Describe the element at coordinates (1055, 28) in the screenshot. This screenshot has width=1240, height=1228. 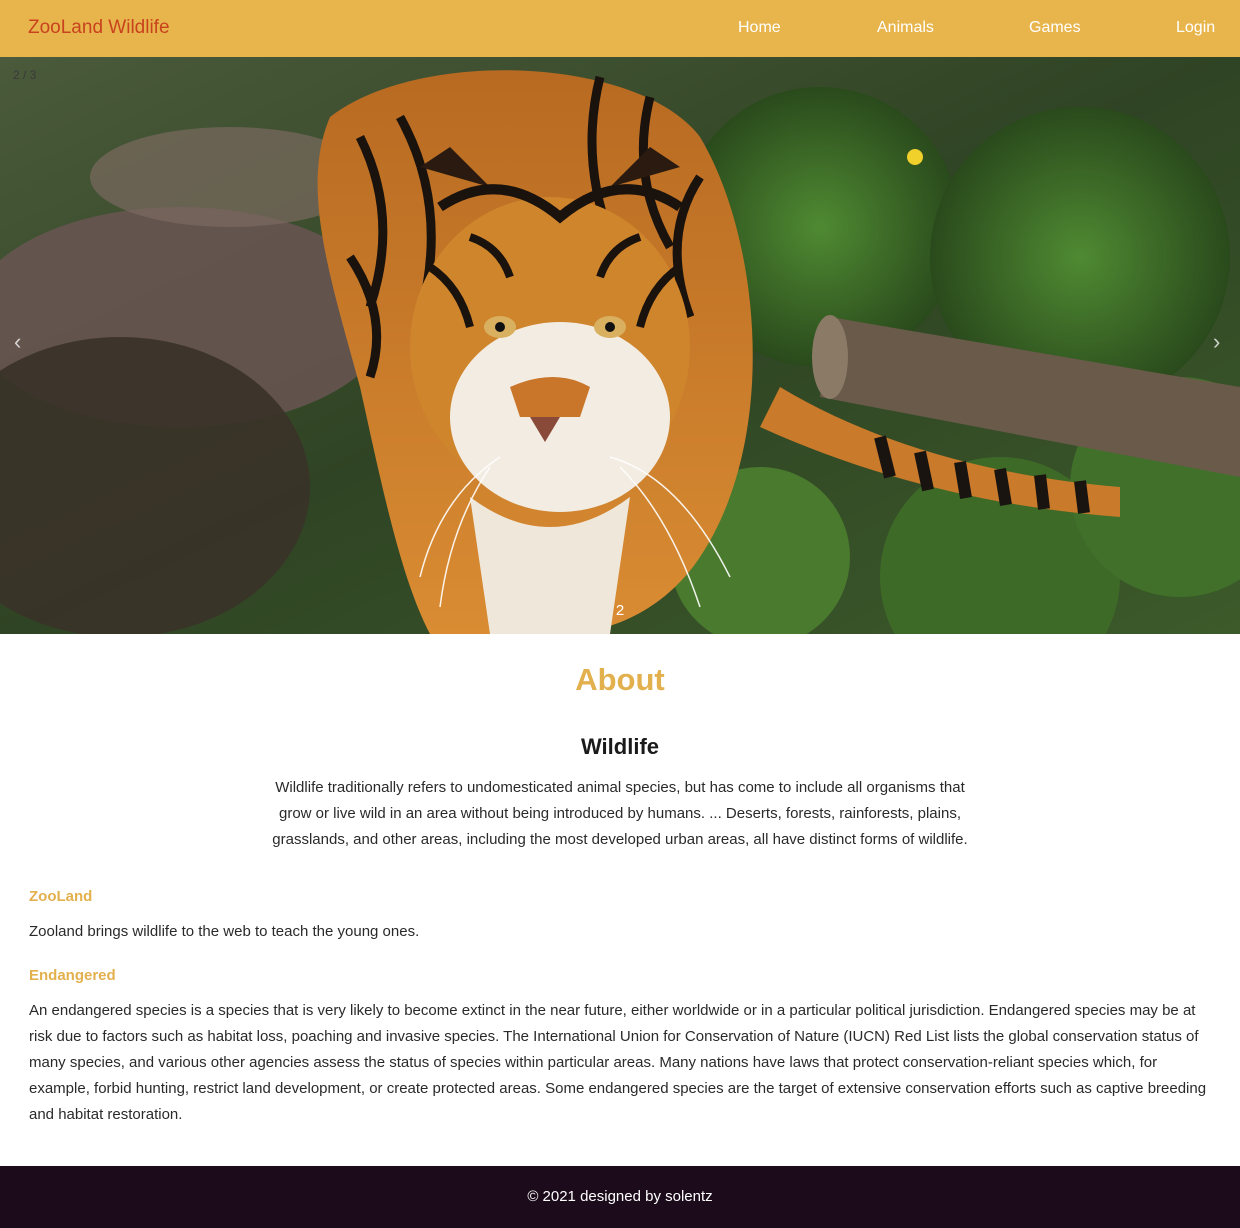
I see `nav-link-games: Games` at that location.